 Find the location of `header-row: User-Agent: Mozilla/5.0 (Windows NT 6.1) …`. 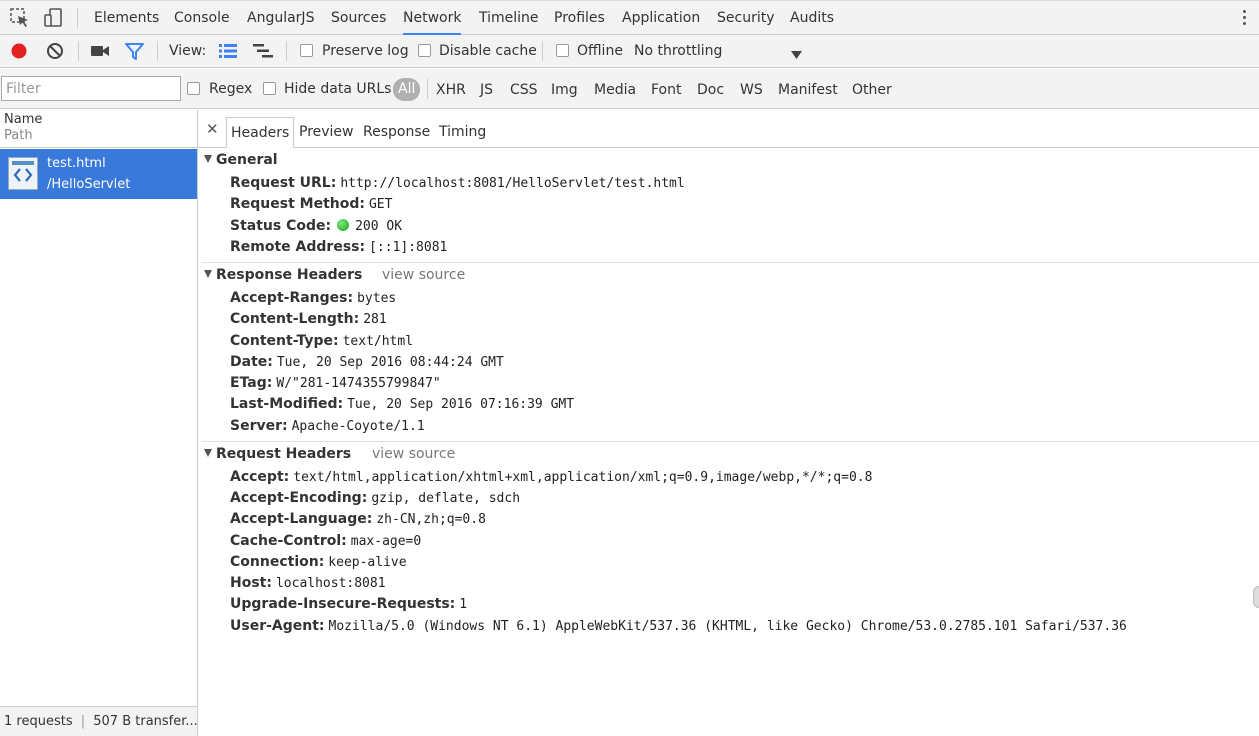

header-row: User-Agent: Mozilla/5.0 (Windows NT 6.1) … is located at coordinates (678, 626).